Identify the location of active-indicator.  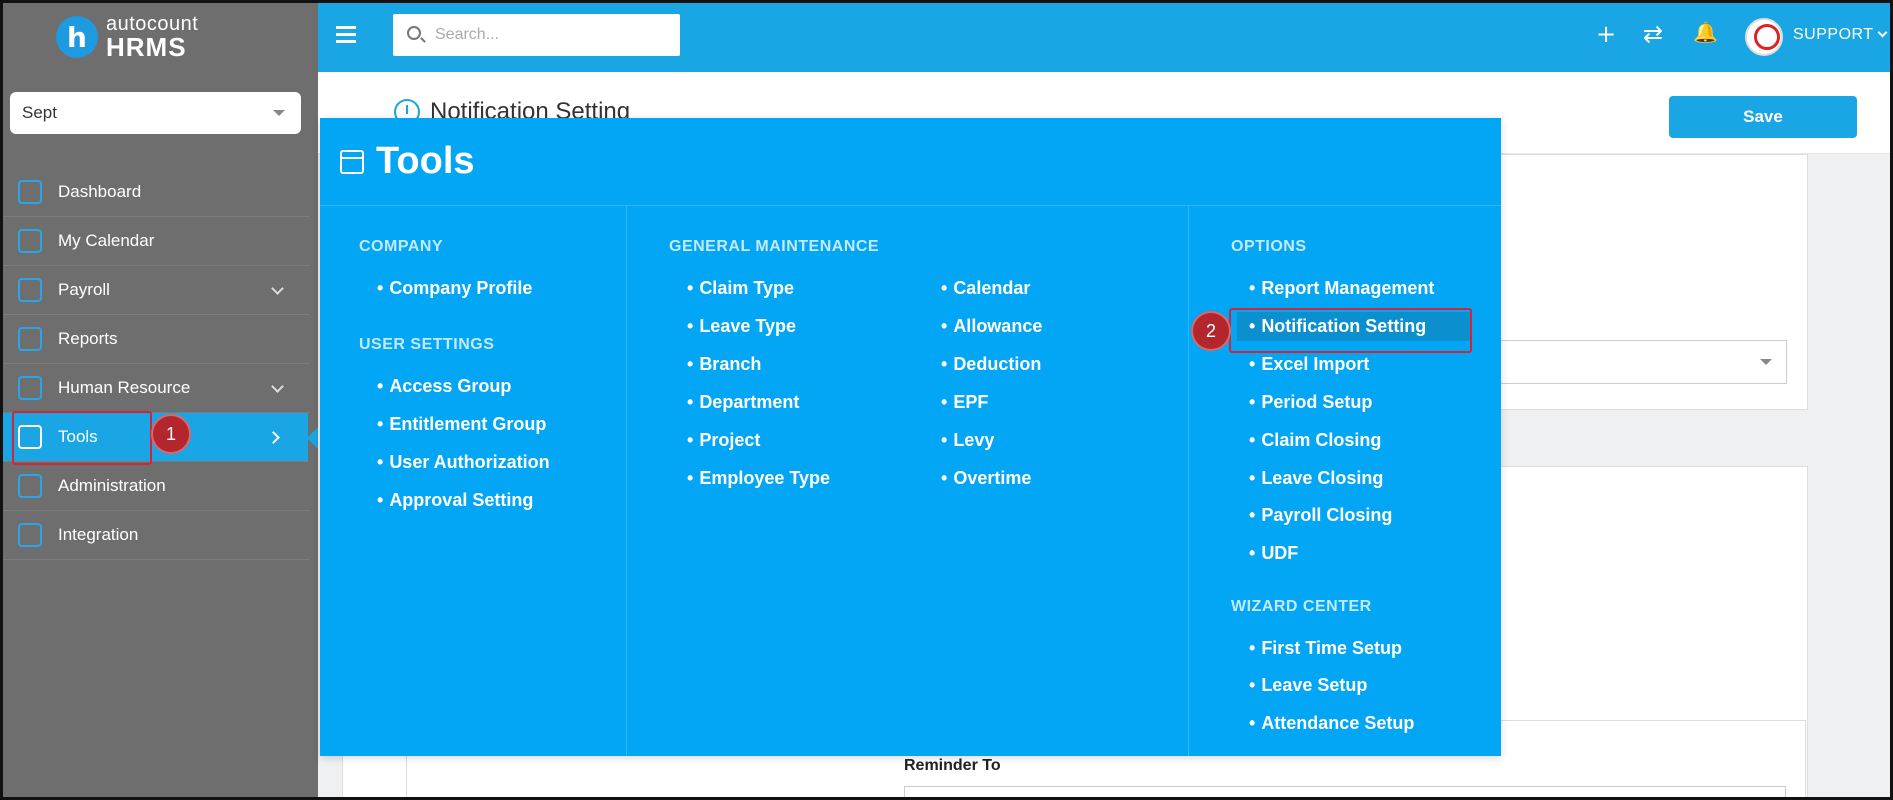
(312, 438).